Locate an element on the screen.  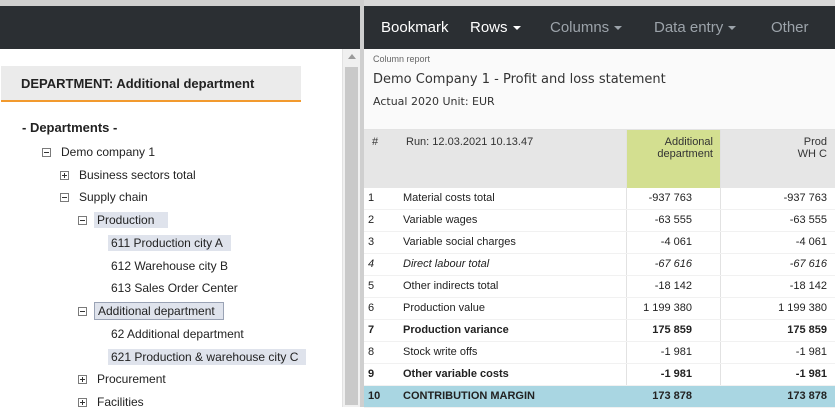
tree-node-additional-department: Additional department is located at coordinates (151, 311).